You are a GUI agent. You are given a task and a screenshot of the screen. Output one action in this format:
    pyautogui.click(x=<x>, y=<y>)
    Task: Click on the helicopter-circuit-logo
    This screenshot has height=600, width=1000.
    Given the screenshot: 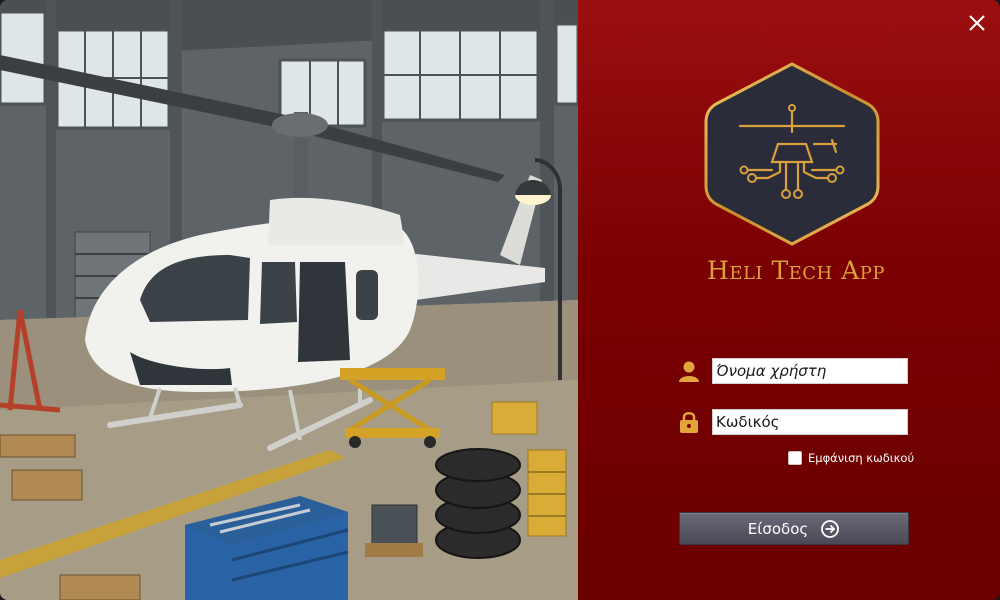 What is the action you would take?
    pyautogui.click(x=792, y=154)
    